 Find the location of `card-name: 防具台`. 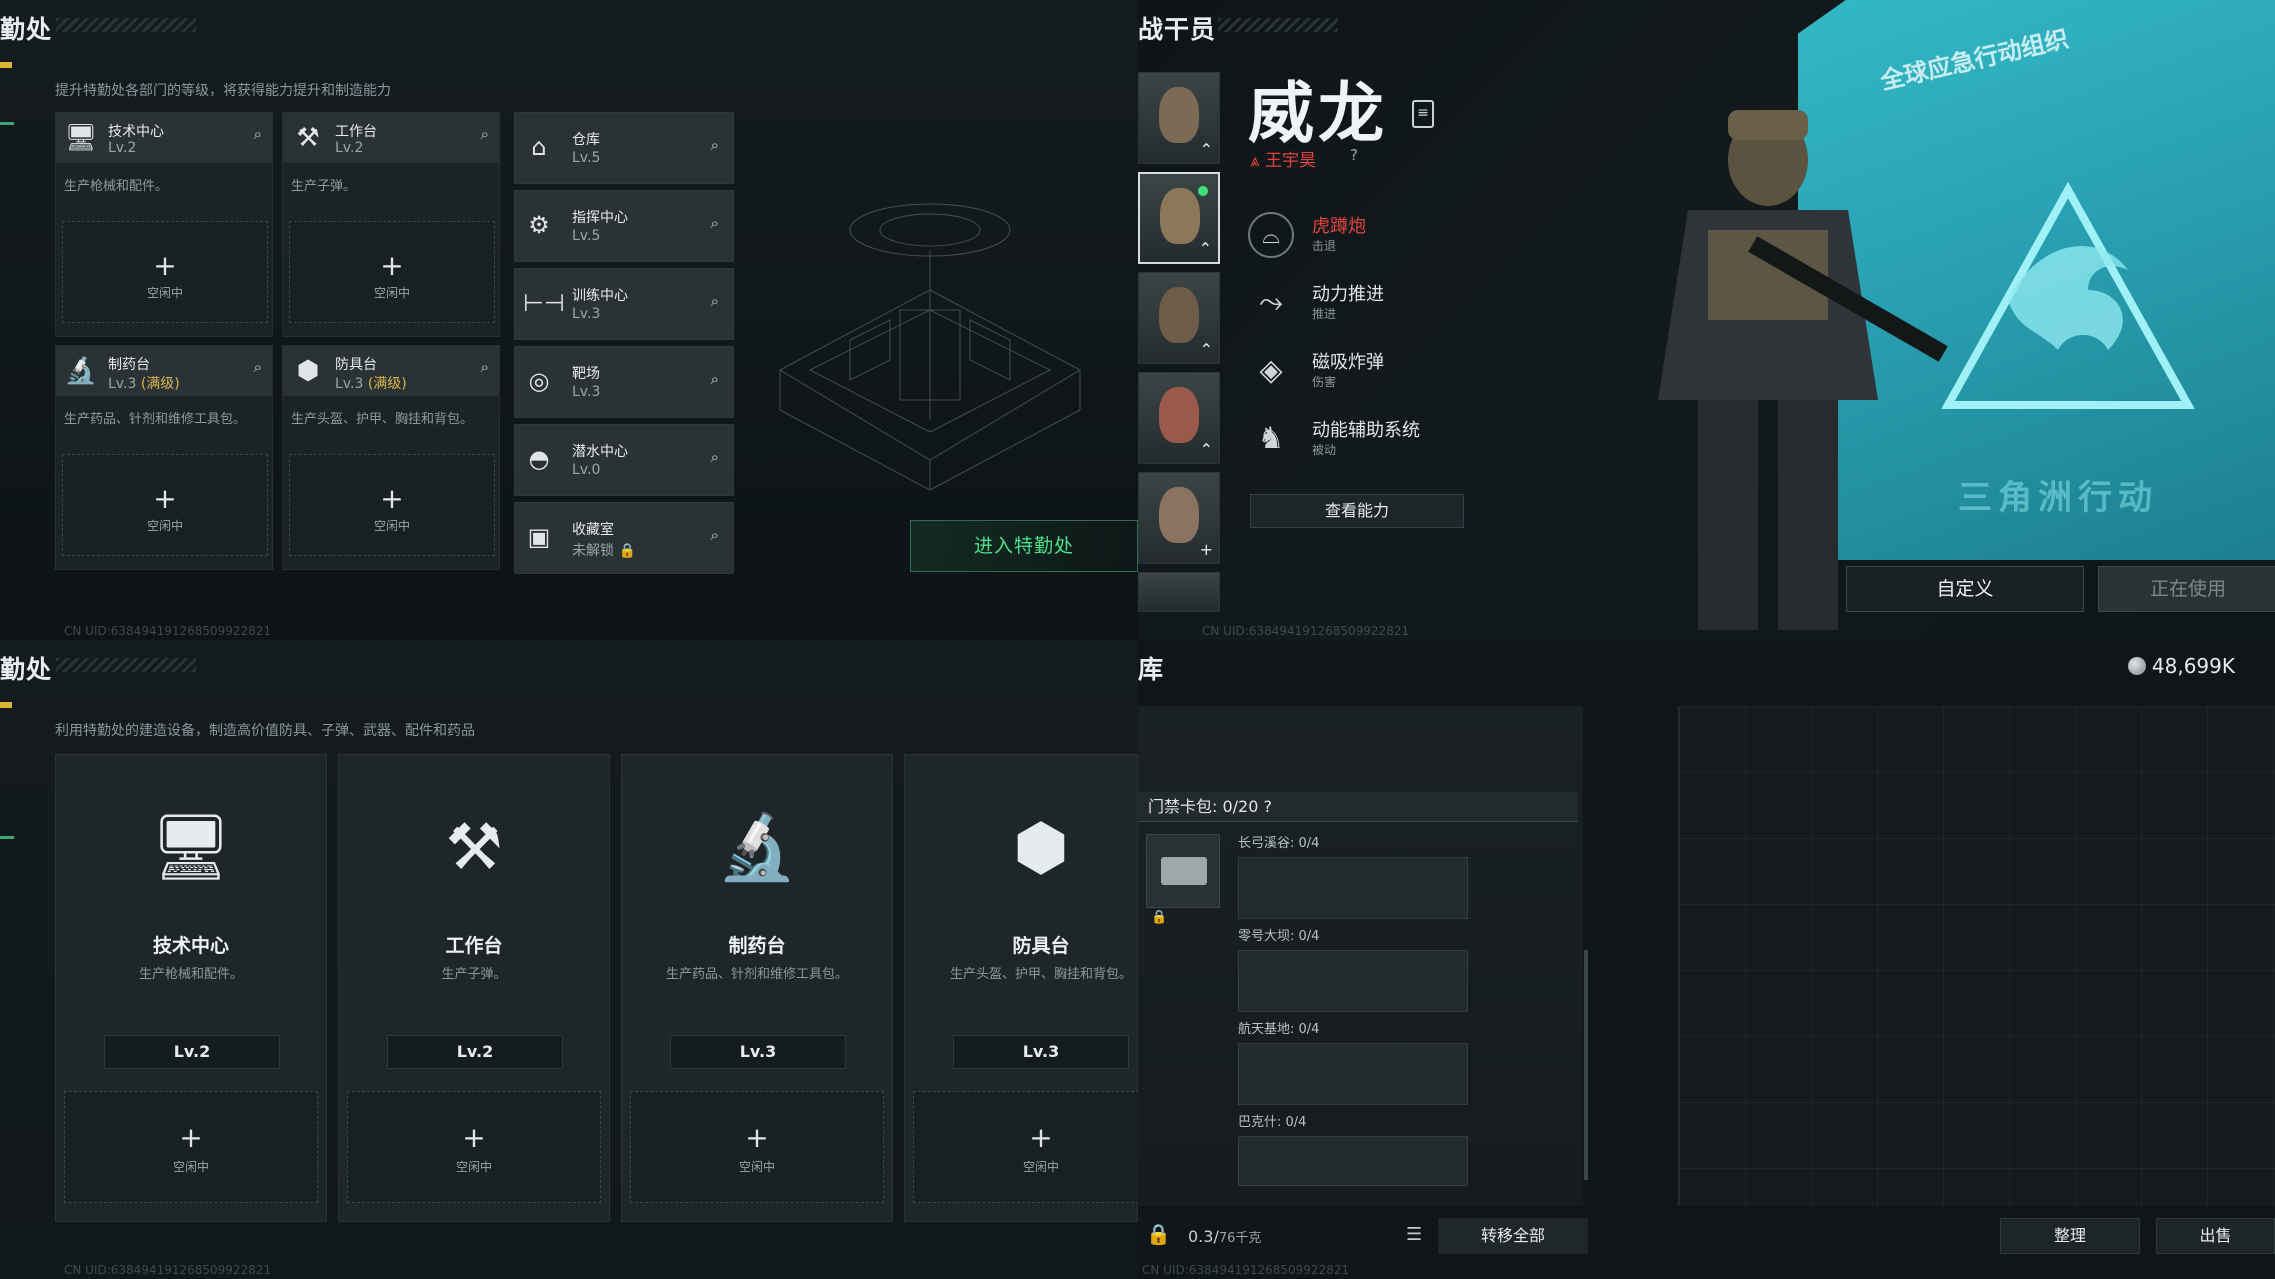

card-name: 防具台 is located at coordinates (1041, 946).